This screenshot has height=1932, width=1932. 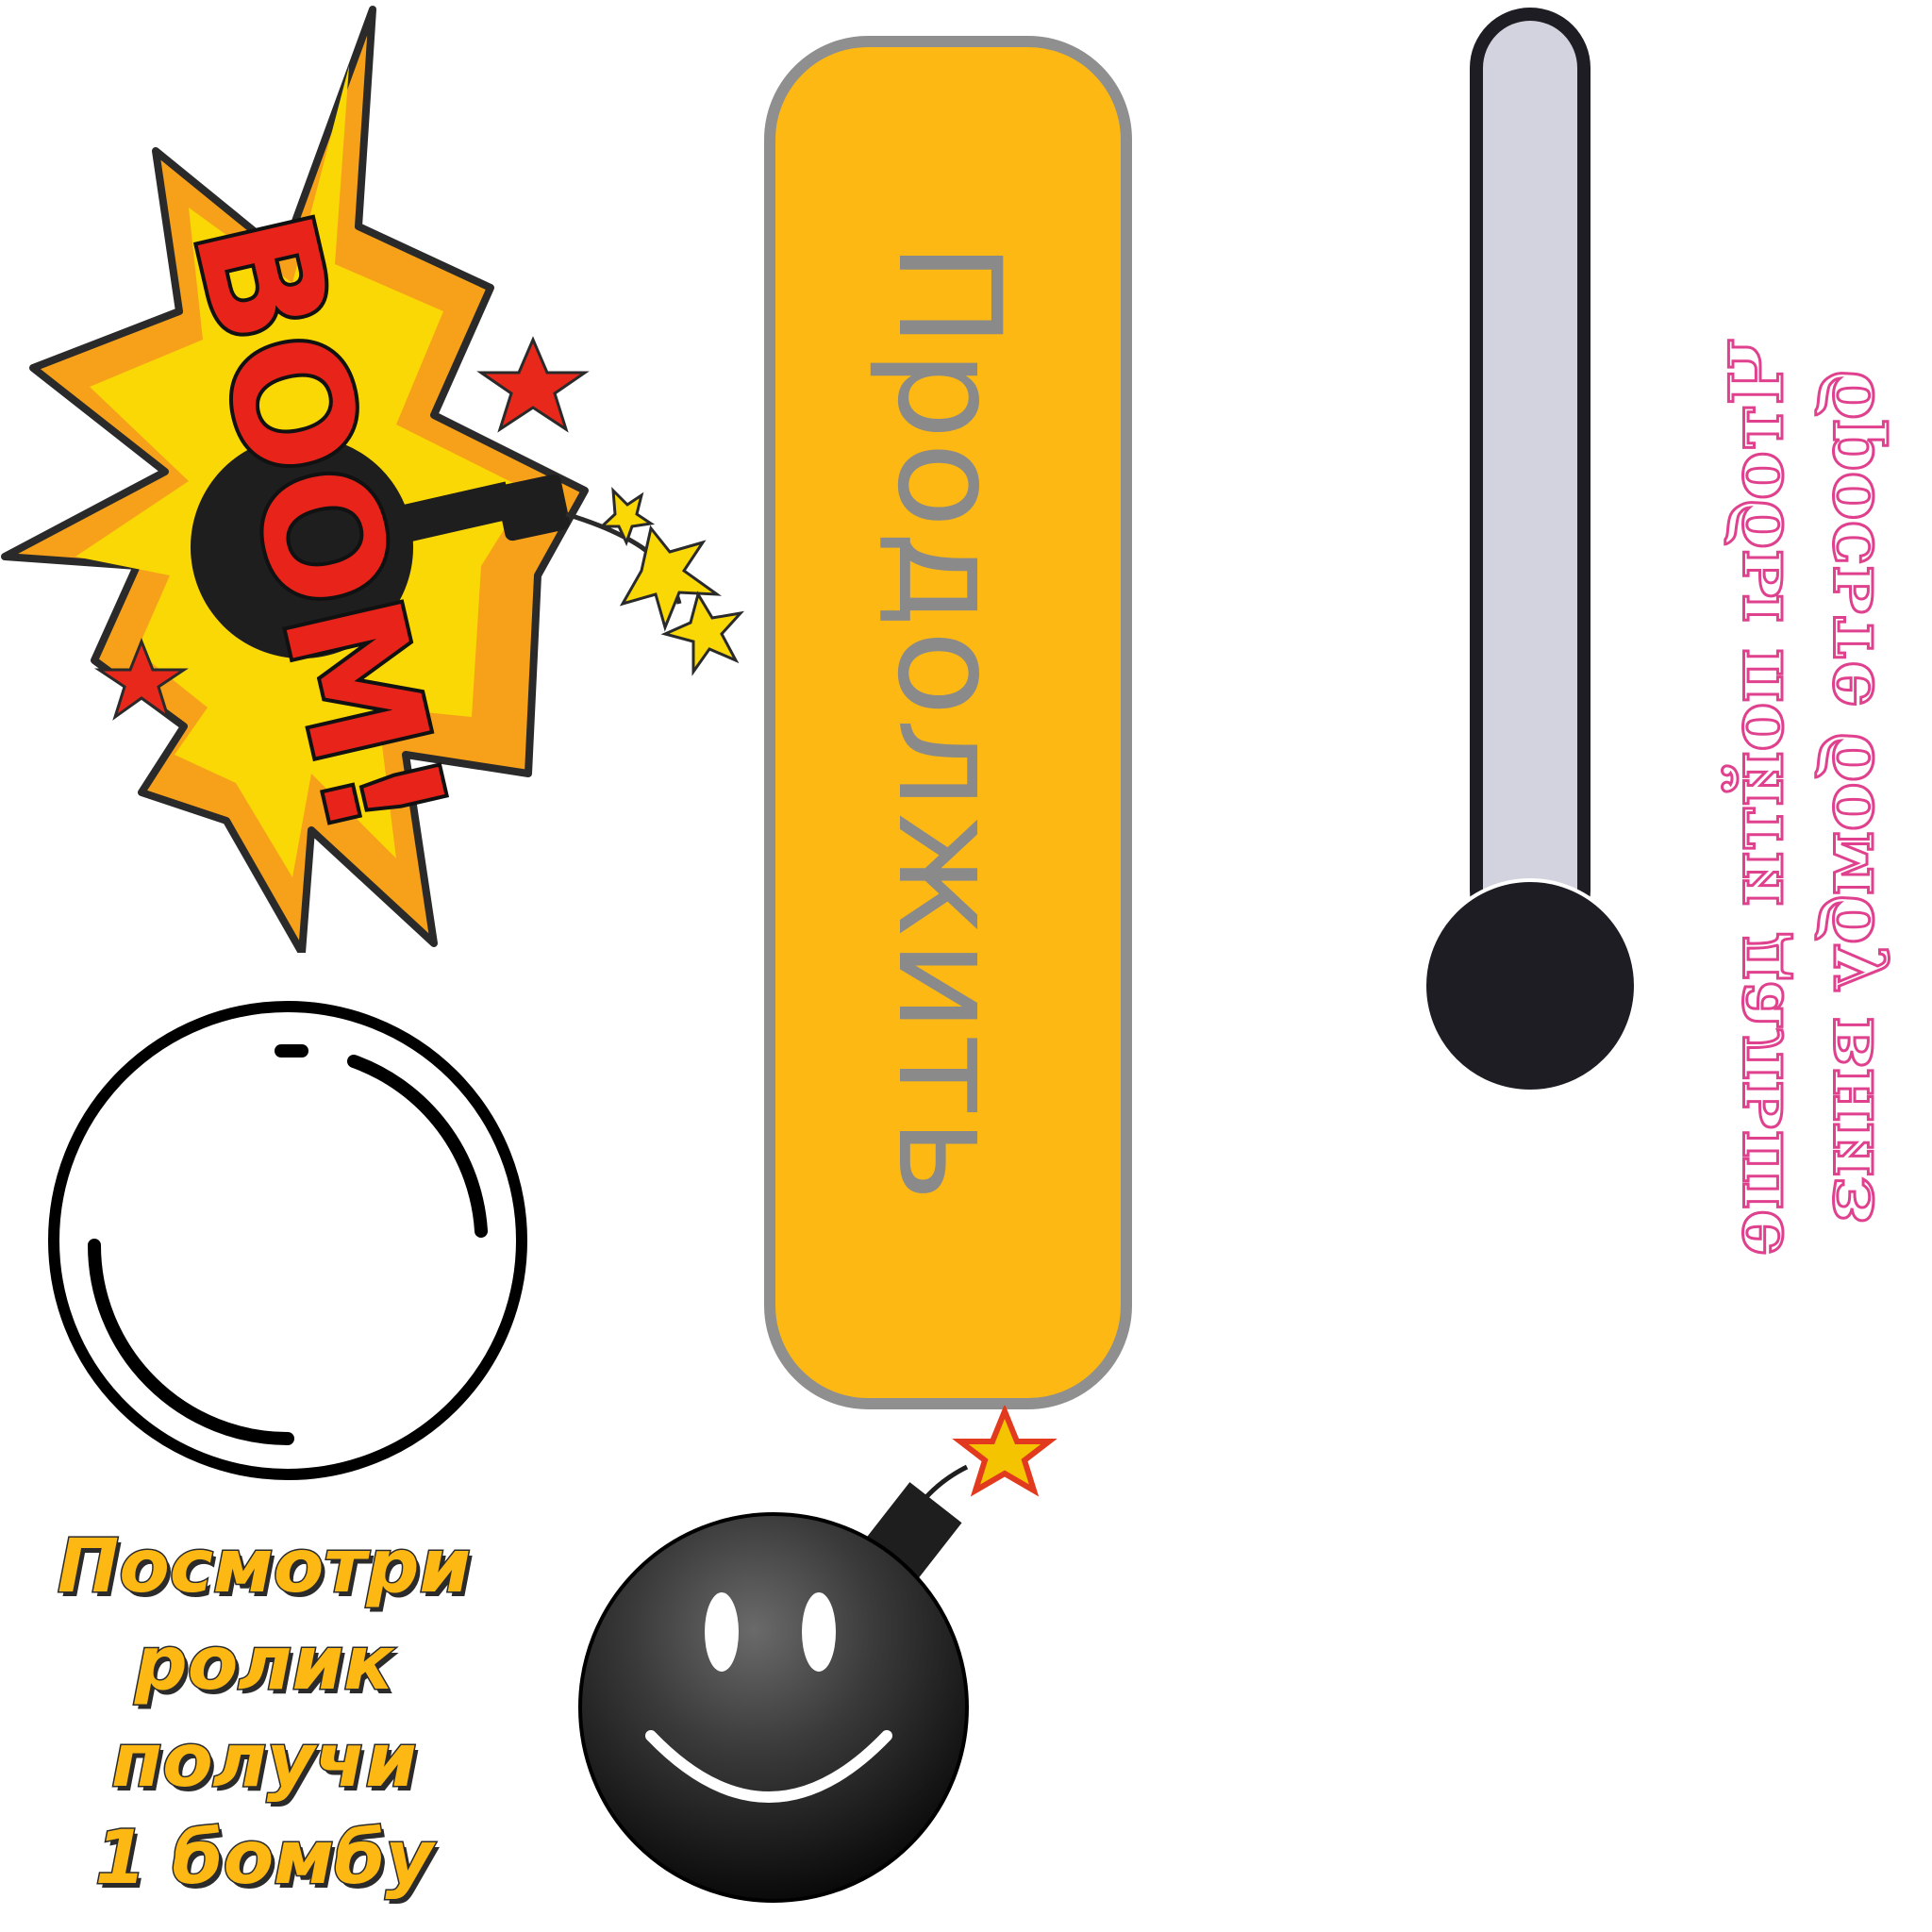 What do you see at coordinates (1005, 1451) in the screenshot?
I see `fuse-spark-icon` at bounding box center [1005, 1451].